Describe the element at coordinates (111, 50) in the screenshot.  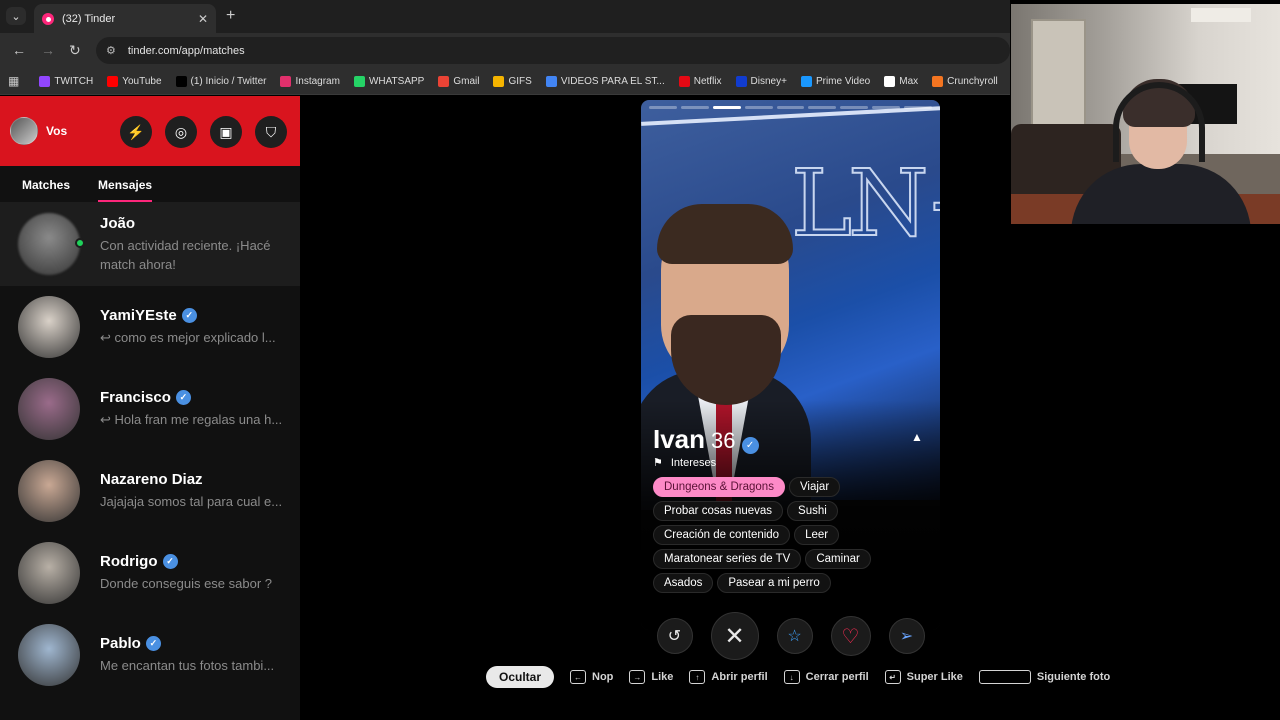
I see `site-settings-icon: ⚙` at that location.